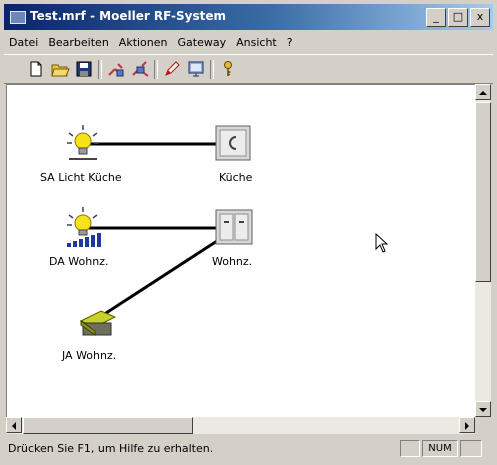 The height and width of the screenshot is (465, 497). Describe the element at coordinates (232, 261) in the screenshot. I see `device-label: Wohnz.` at that location.